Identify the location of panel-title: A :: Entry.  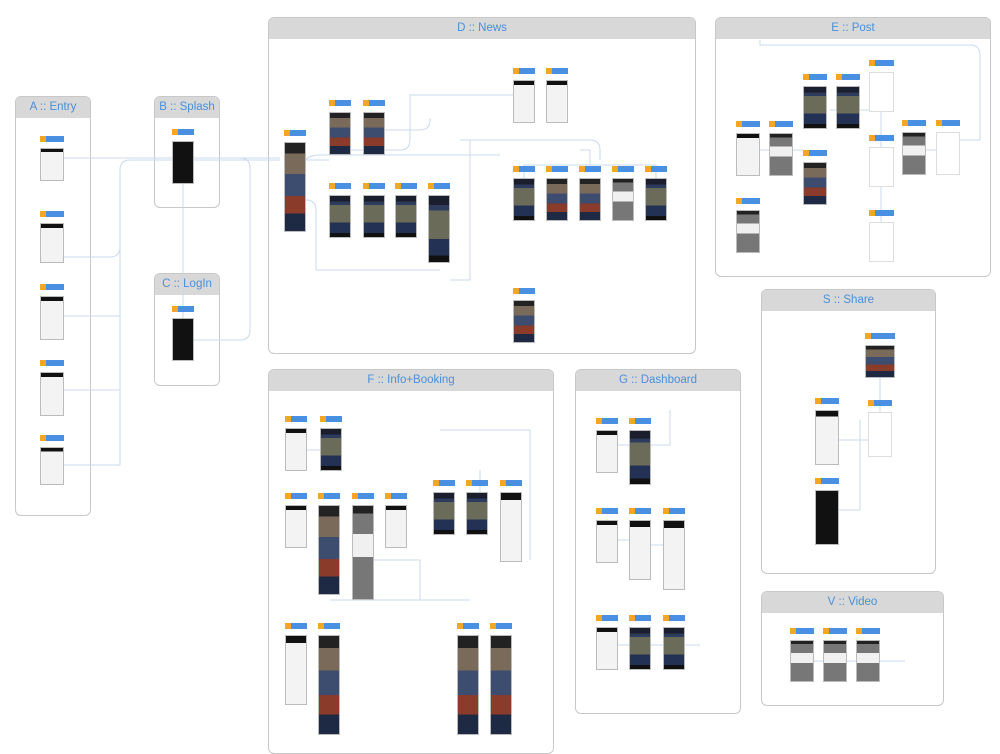
(53, 107).